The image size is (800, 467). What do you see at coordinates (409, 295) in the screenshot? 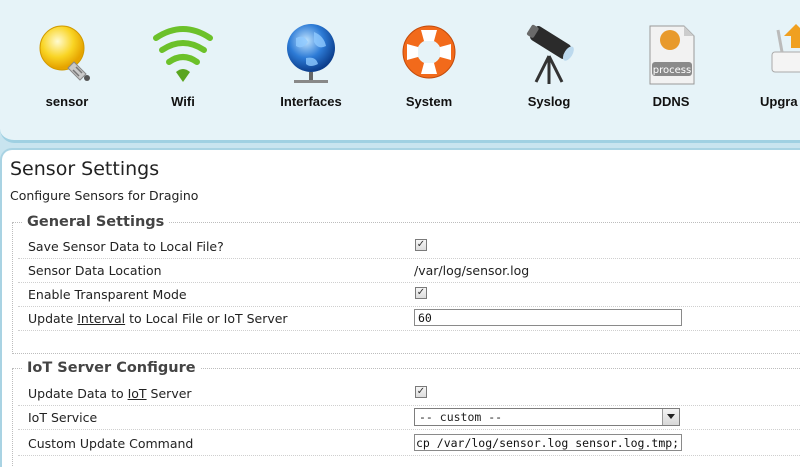
I see `row-transparent-mode: Enable Transparent Mode ✓` at bounding box center [409, 295].